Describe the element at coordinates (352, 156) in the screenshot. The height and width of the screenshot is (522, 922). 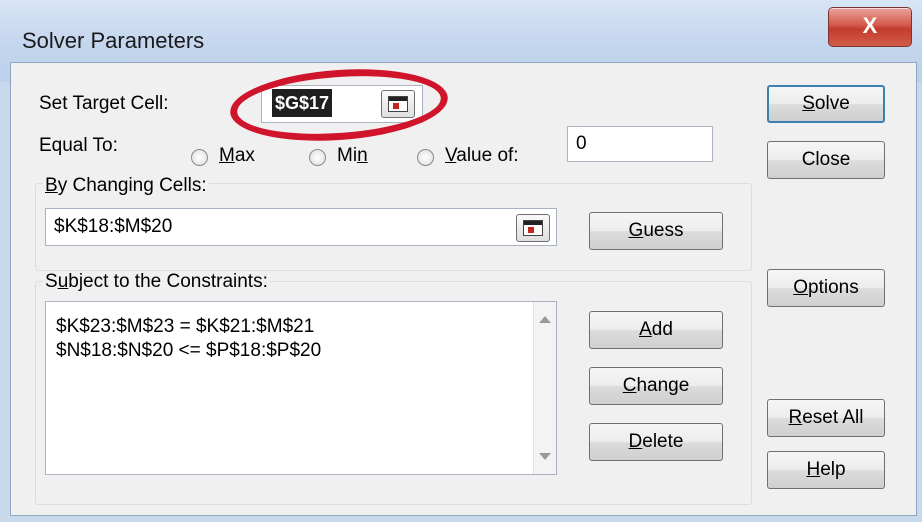
I see `min-label: Min` at that location.